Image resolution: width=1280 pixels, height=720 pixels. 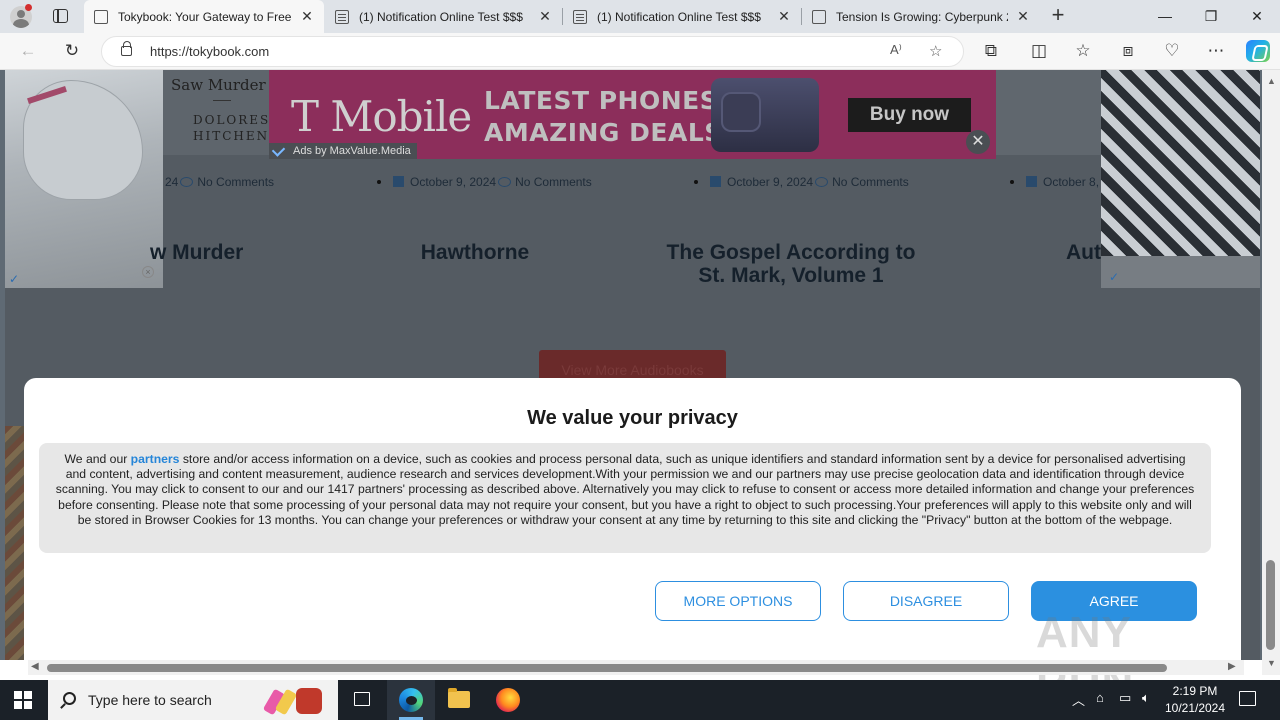 What do you see at coordinates (1172, 51) in the screenshot?
I see `browser-essentials-icon: ♡` at bounding box center [1172, 51].